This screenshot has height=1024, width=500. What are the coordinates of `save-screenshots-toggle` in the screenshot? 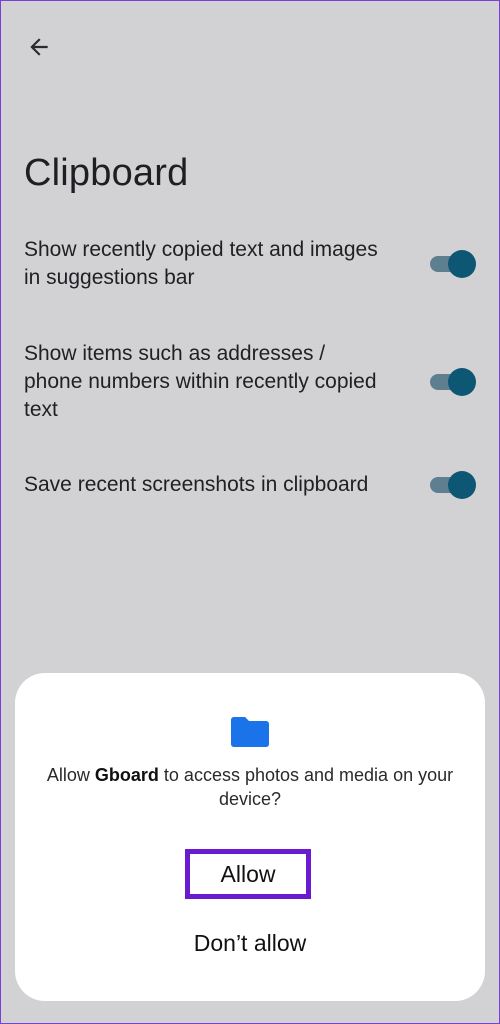 It's located at (453, 485).